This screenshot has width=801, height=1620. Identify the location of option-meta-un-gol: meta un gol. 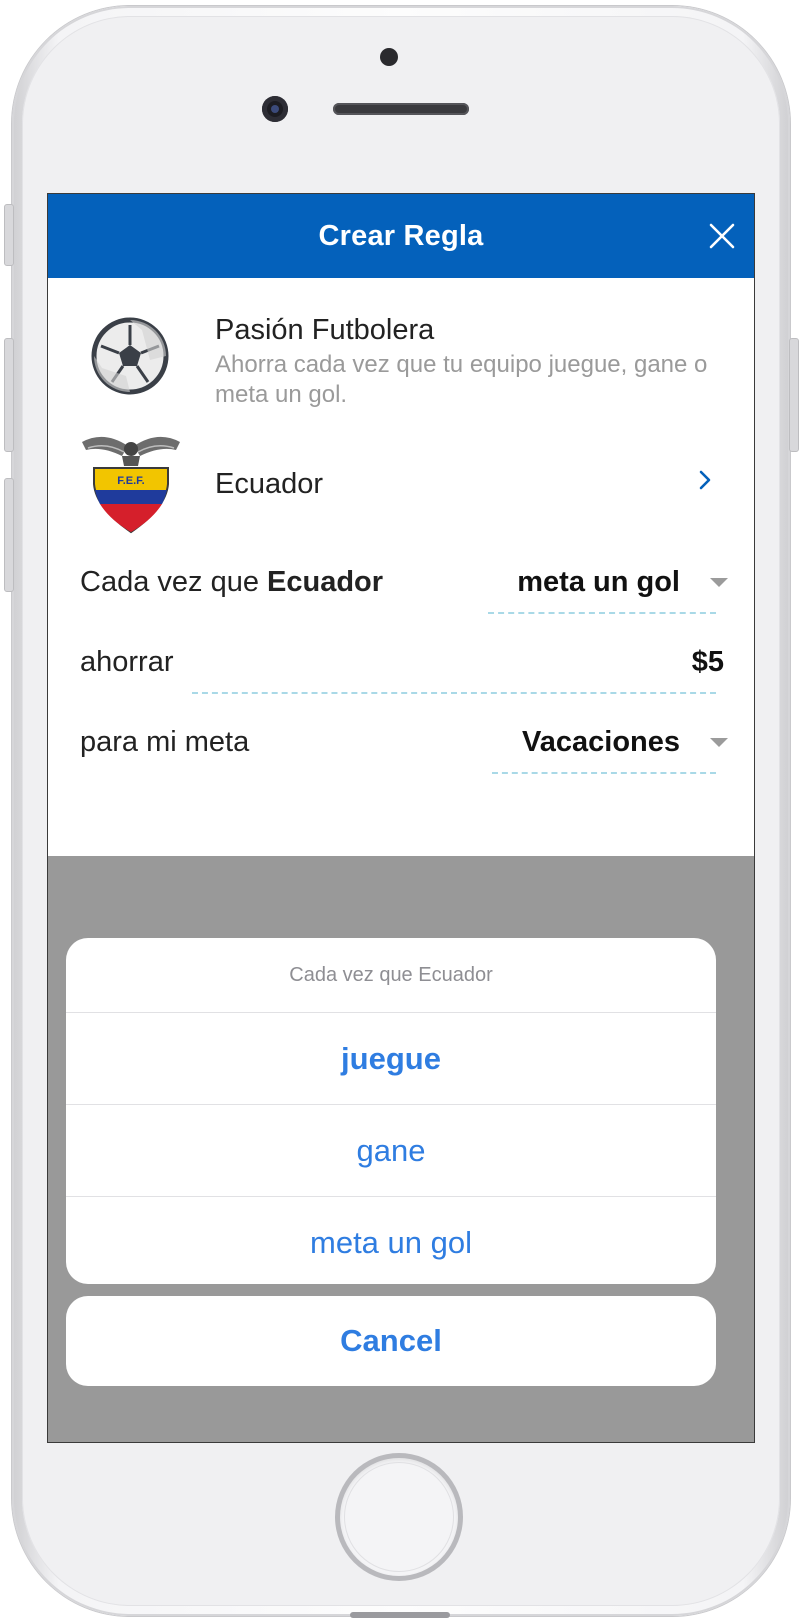
(391, 1240).